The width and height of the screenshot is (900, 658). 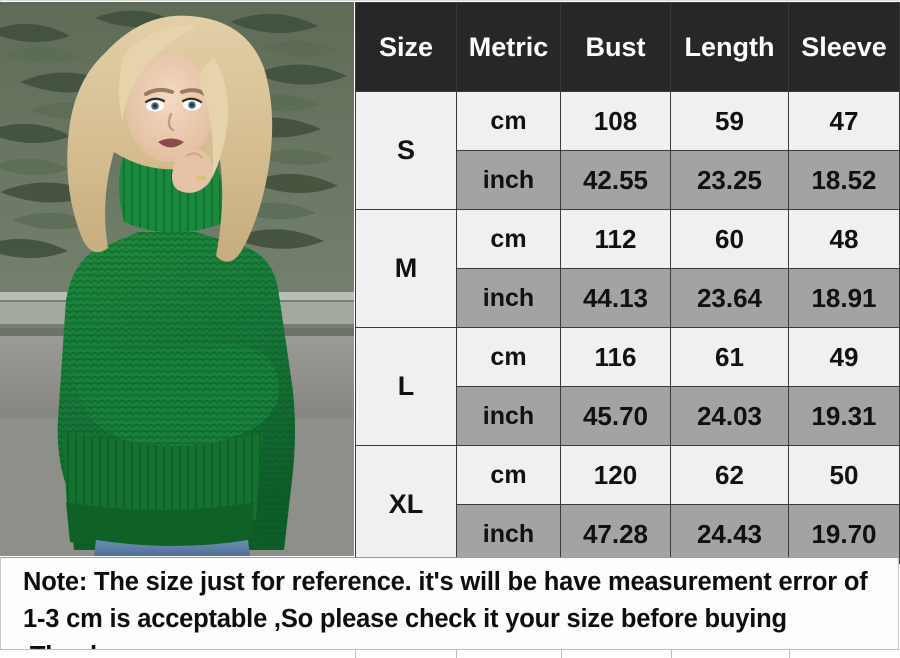 What do you see at coordinates (406, 150) in the screenshot?
I see `size-label-s: S` at bounding box center [406, 150].